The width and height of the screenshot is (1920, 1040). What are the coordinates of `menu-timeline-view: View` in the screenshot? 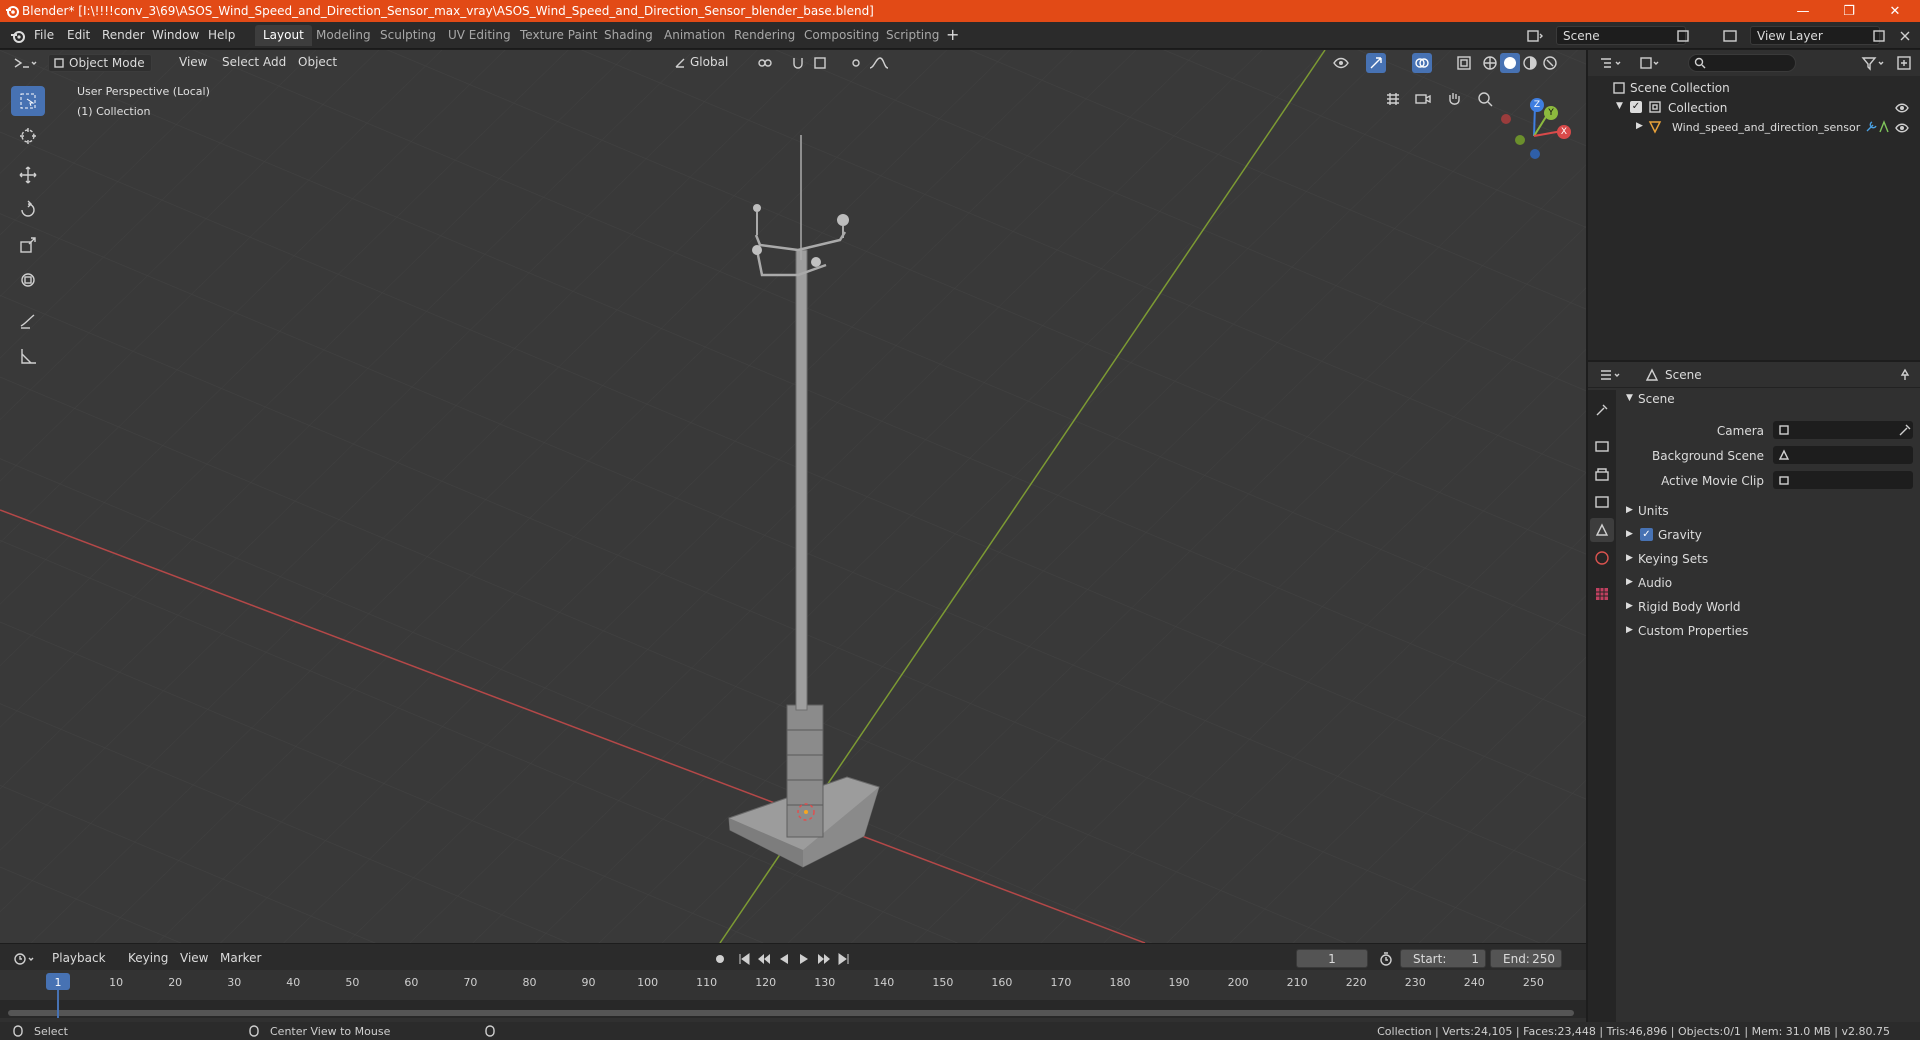 It's located at (194, 959).